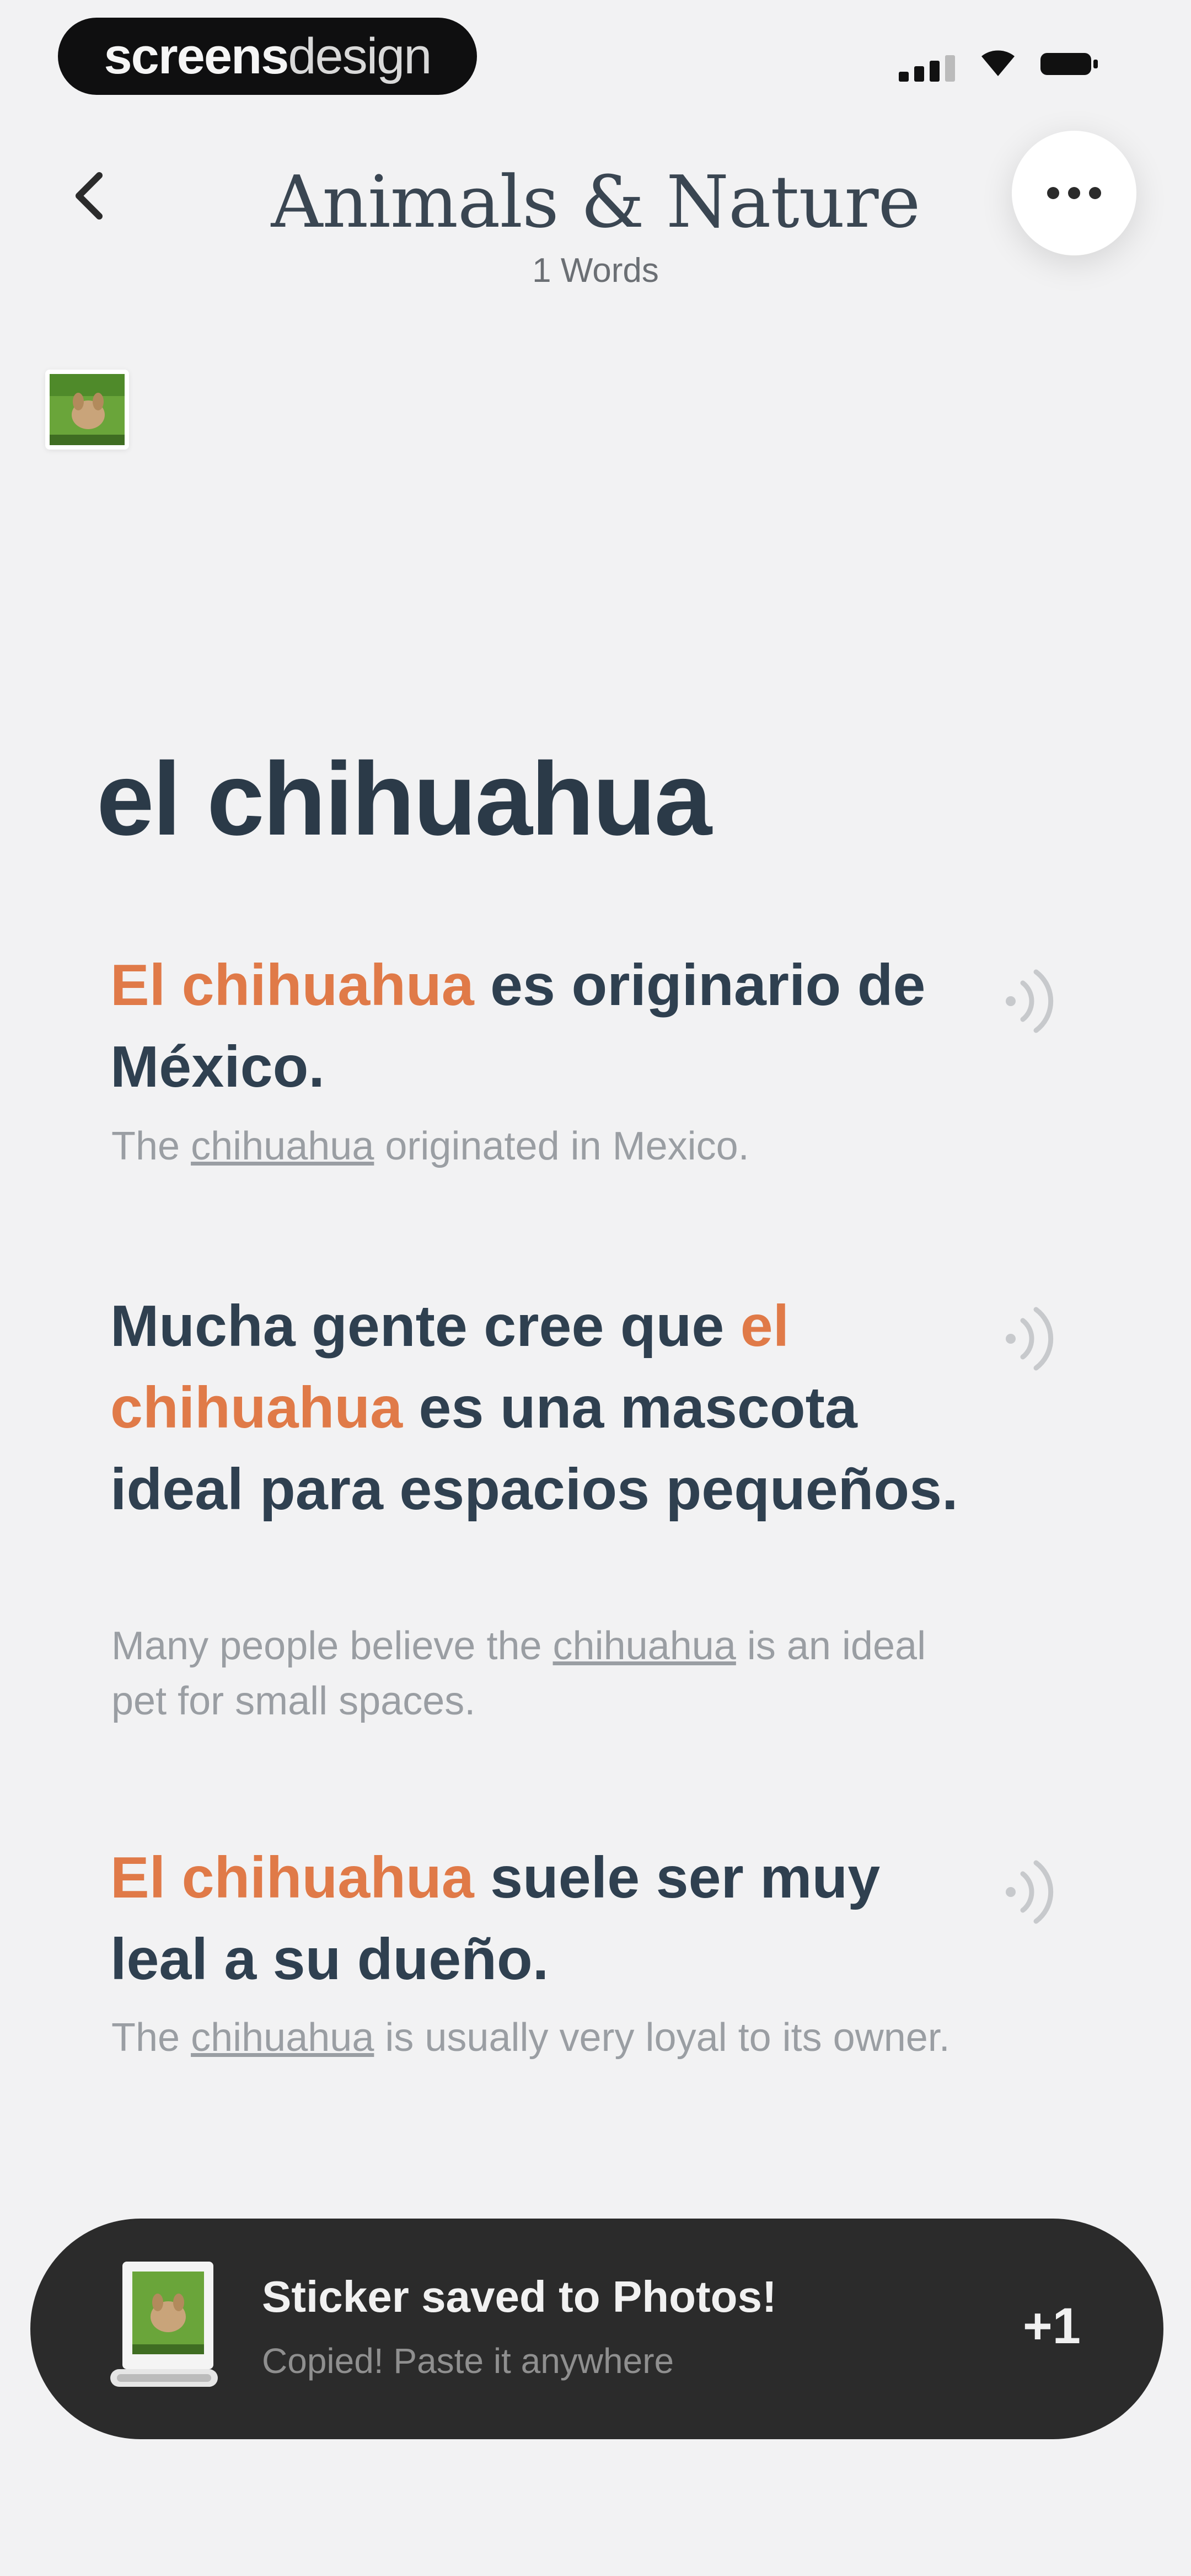  What do you see at coordinates (1053, 193) in the screenshot?
I see `more-horizontal-icon` at bounding box center [1053, 193].